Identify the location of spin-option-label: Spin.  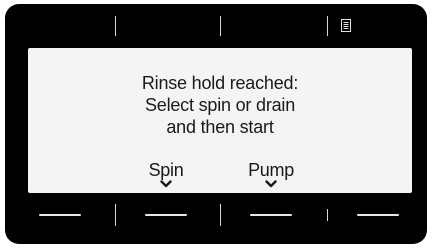
(166, 170).